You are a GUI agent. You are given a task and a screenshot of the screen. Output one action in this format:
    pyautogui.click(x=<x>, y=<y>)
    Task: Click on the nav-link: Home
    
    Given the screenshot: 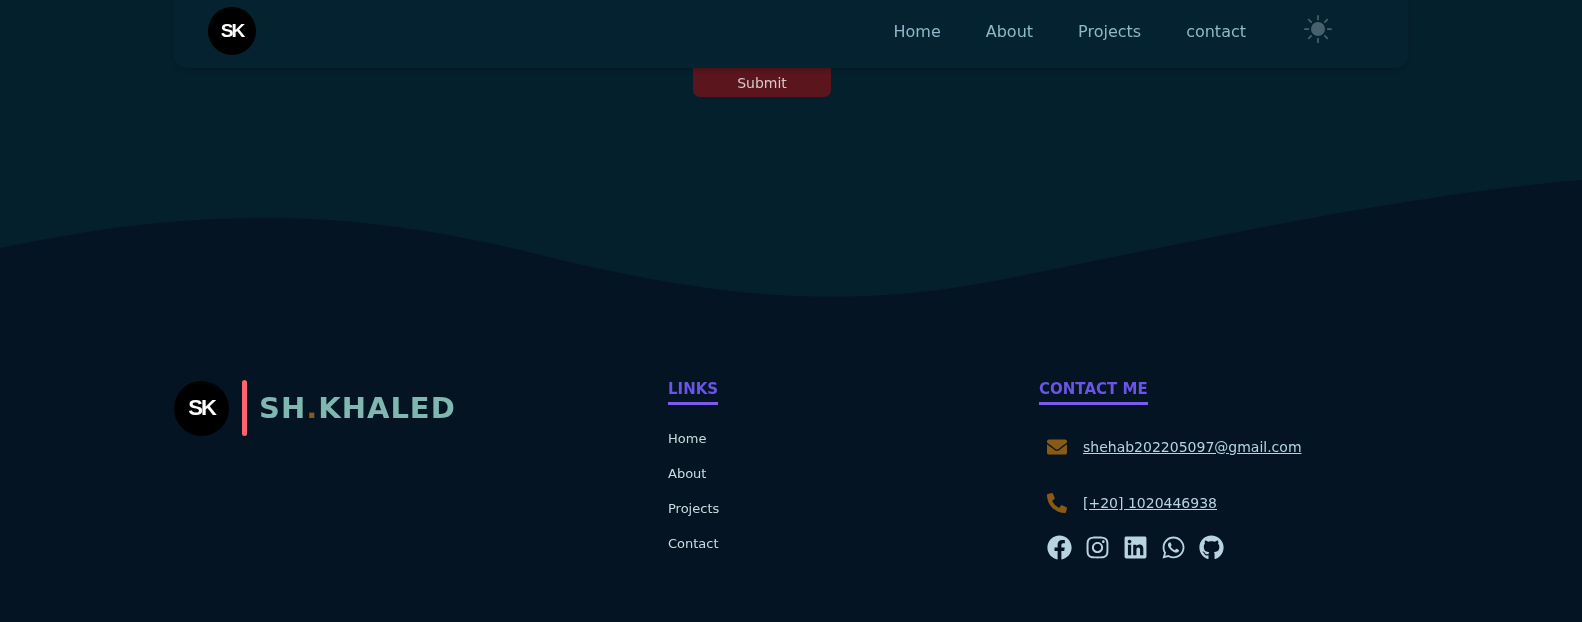 What is the action you would take?
    pyautogui.click(x=917, y=31)
    